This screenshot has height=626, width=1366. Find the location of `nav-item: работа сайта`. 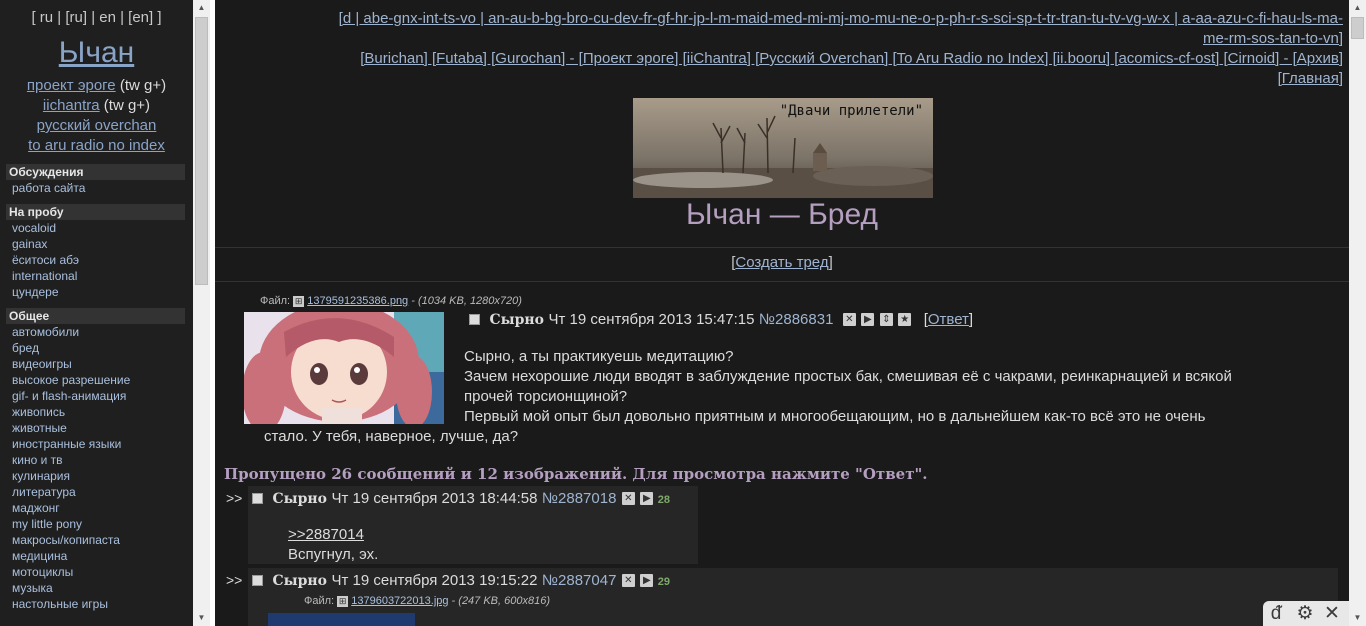

nav-item: работа сайта is located at coordinates (48, 188).